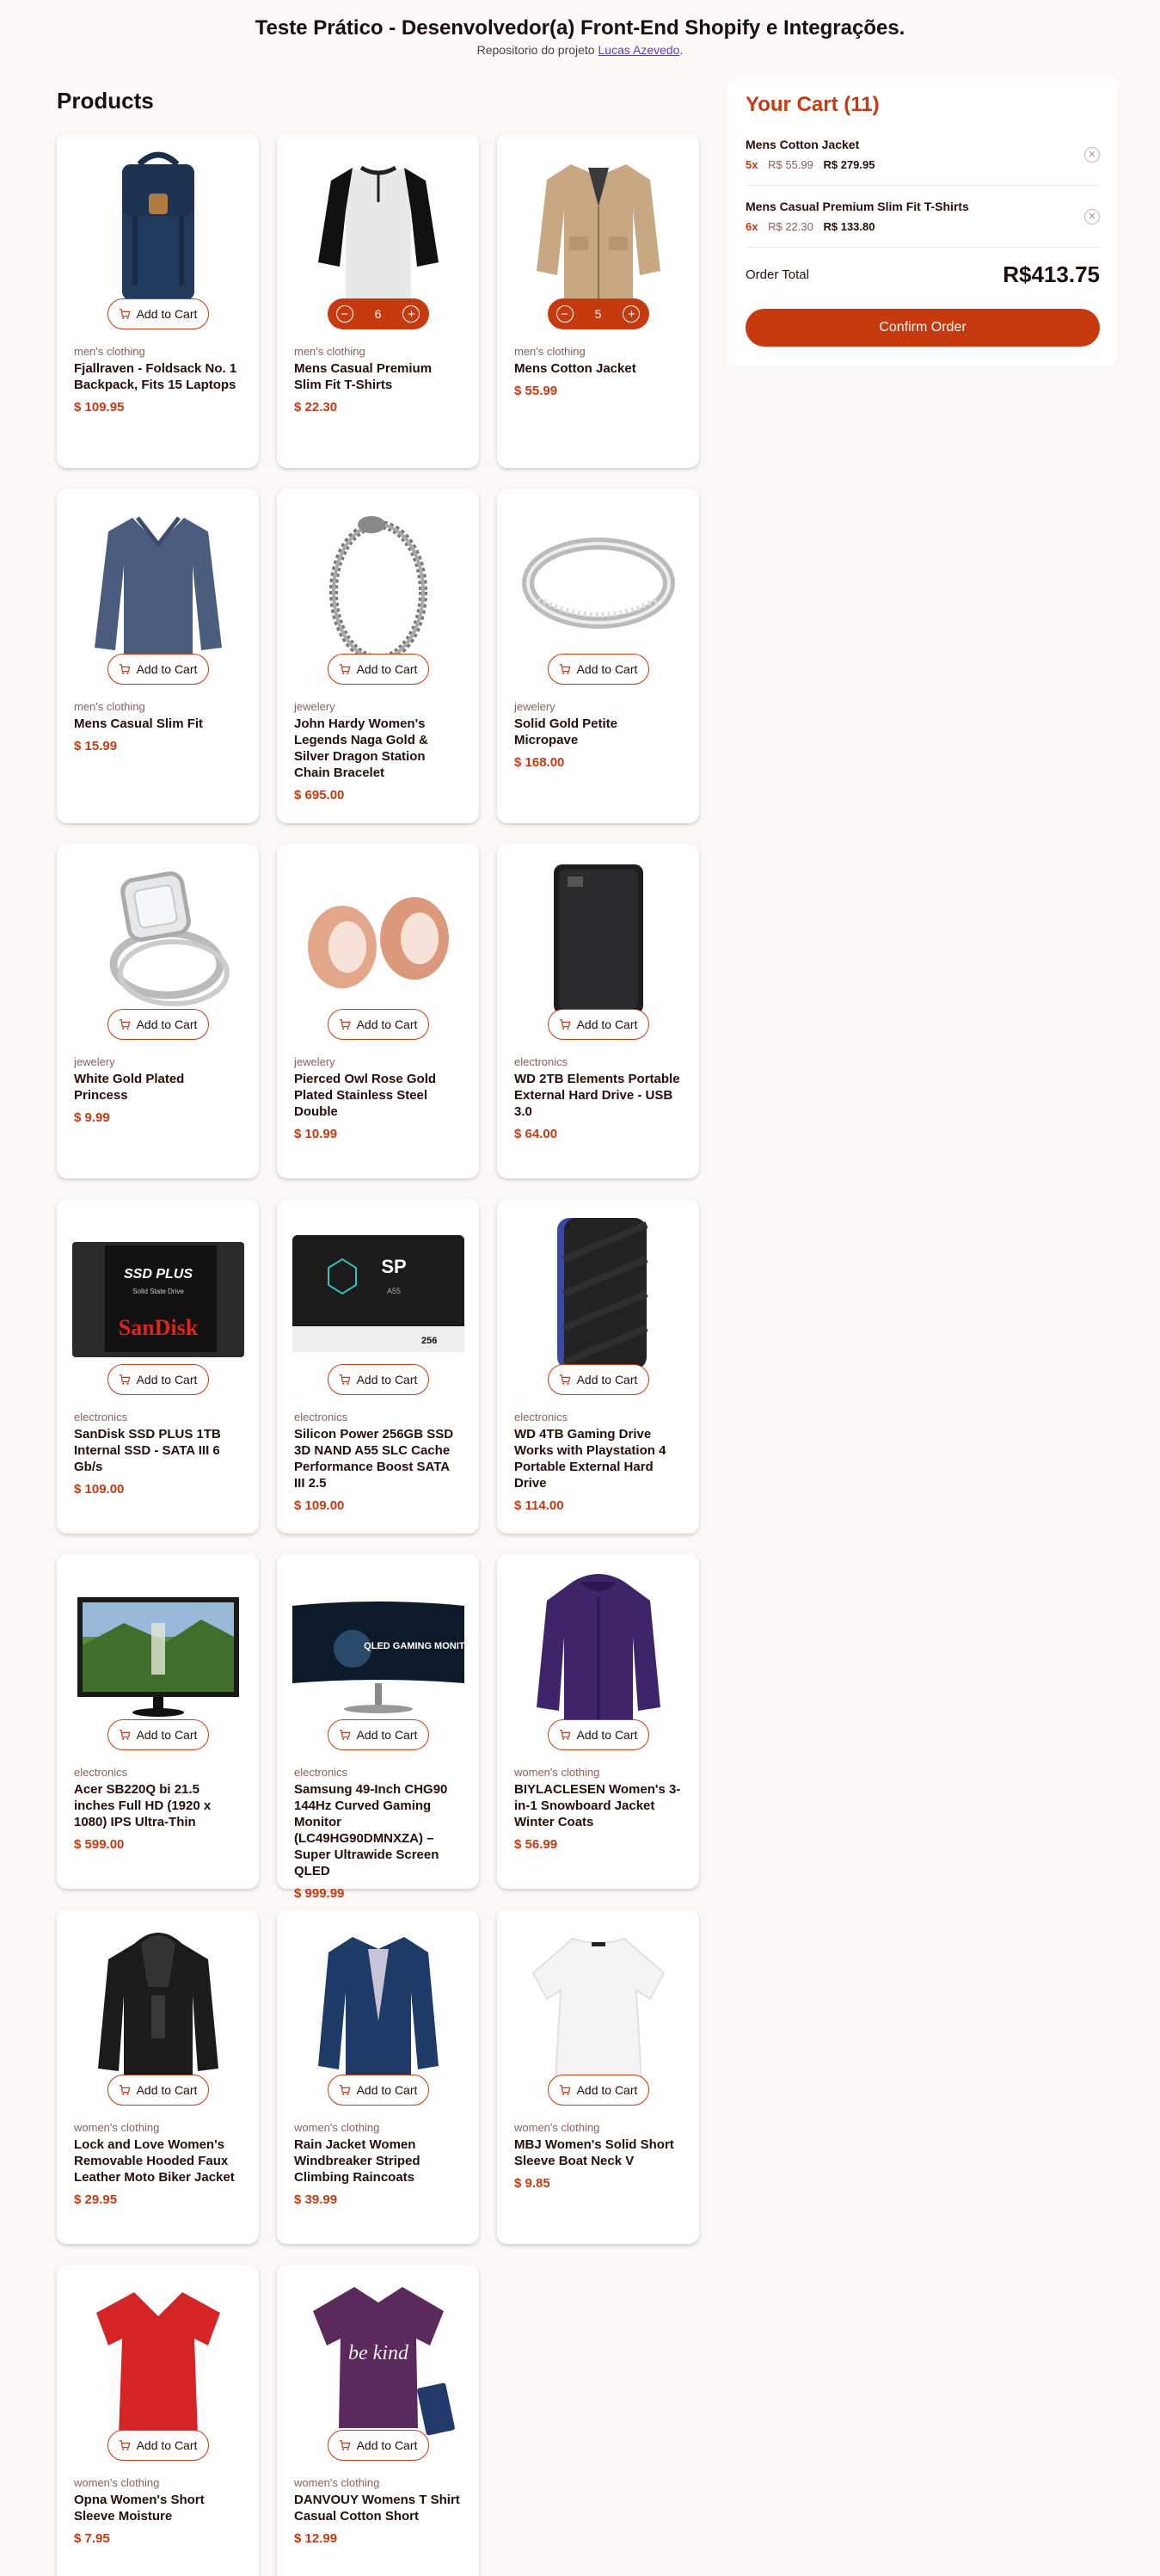 The width and height of the screenshot is (1160, 2576). What do you see at coordinates (536, 391) in the screenshot?
I see `product-price: $ 55.99` at bounding box center [536, 391].